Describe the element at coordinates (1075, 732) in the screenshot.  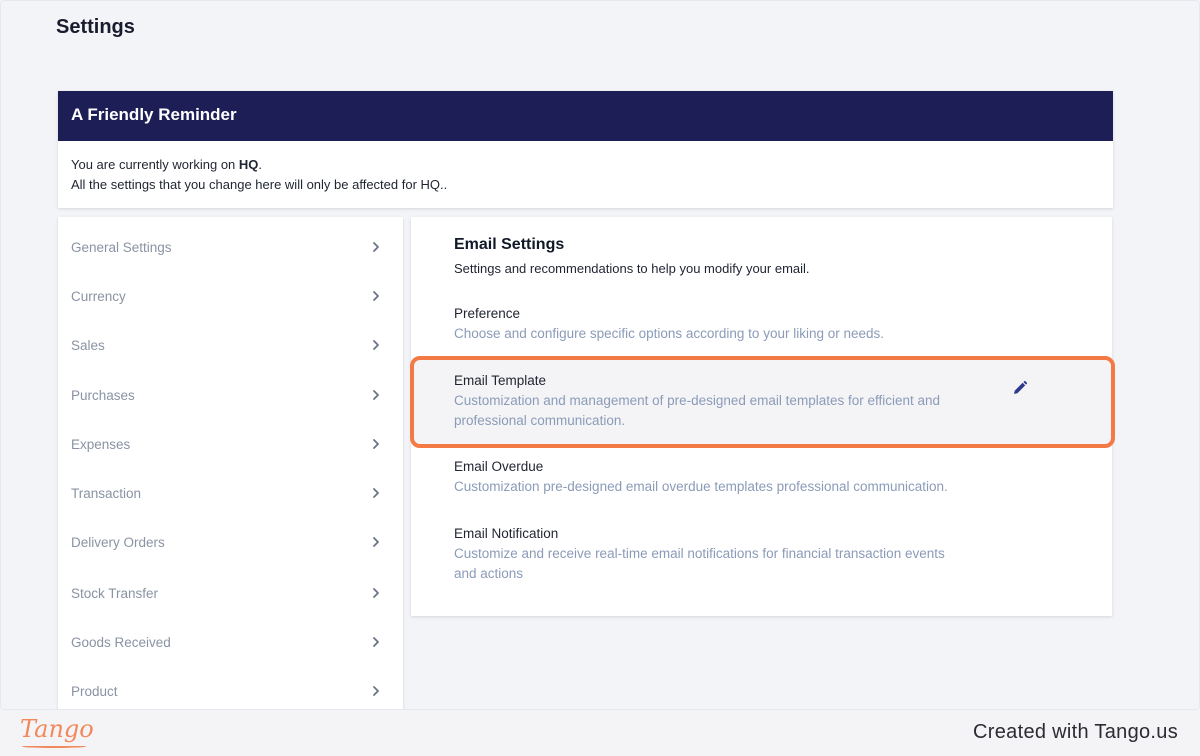
I see `created-with-credit: Created with Tango.us` at that location.